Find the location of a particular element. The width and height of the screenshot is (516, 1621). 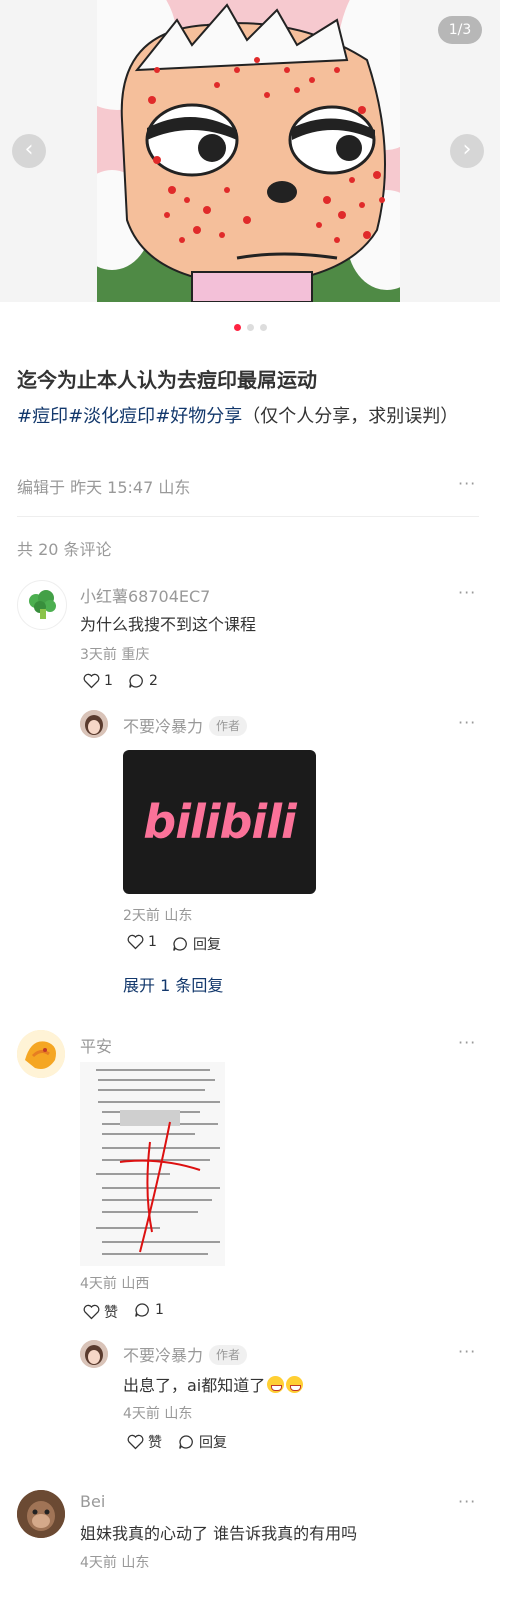

reply-meta: 2天前 山东 is located at coordinates (158, 916).